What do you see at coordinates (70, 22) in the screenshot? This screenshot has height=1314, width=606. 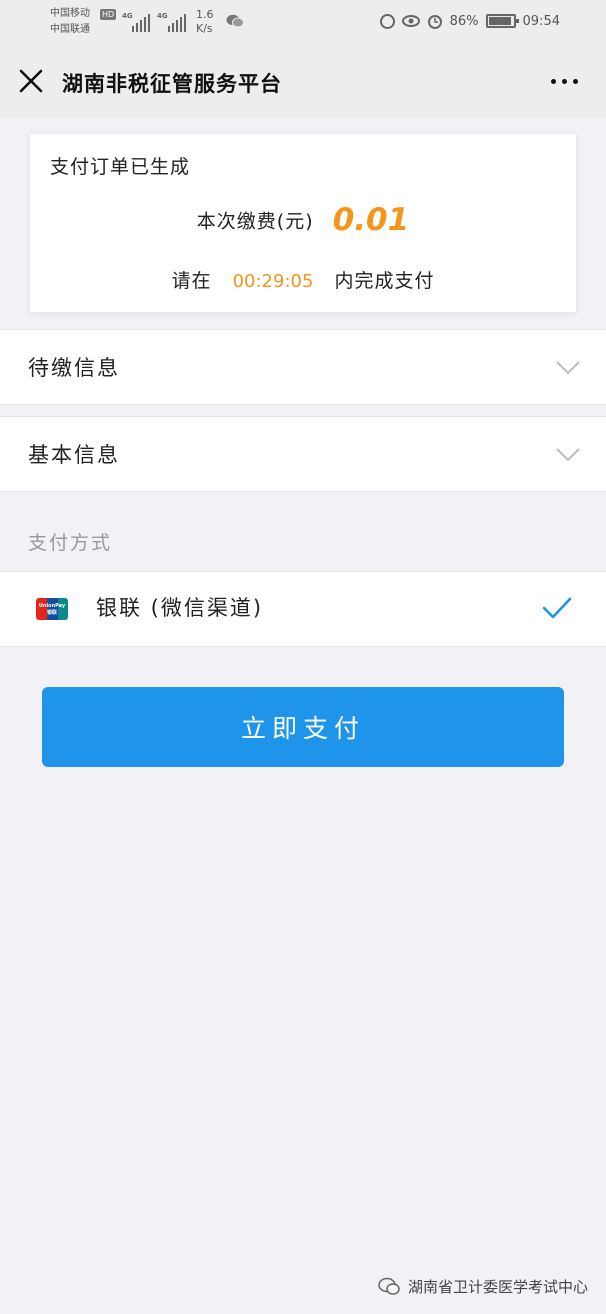 I see `carrier-info: 中国移动 中国联通` at bounding box center [70, 22].